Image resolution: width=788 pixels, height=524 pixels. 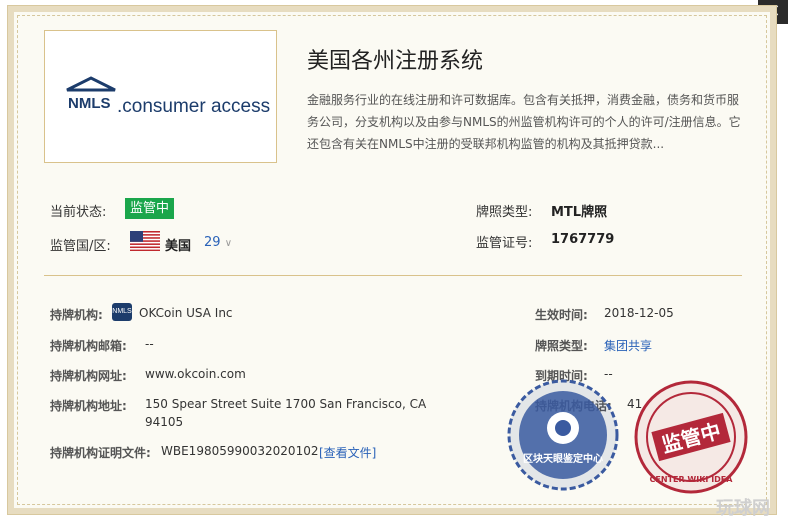 What do you see at coordinates (194, 106) in the screenshot?
I see `logo-text: .consumer access` at bounding box center [194, 106].